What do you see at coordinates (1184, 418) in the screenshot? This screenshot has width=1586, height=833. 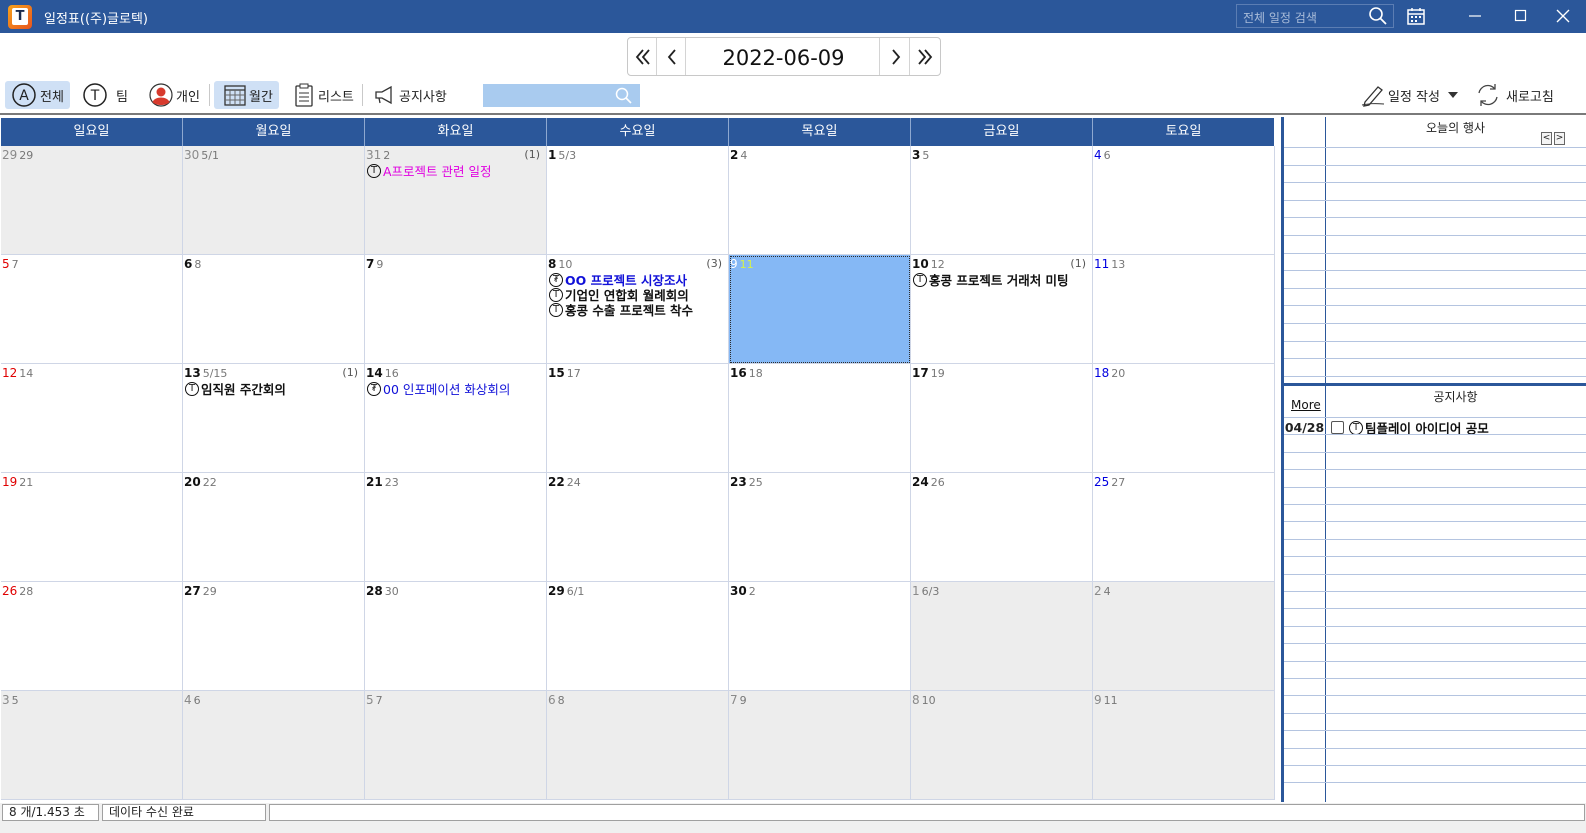 I see `day-cell: 18 20` at bounding box center [1184, 418].